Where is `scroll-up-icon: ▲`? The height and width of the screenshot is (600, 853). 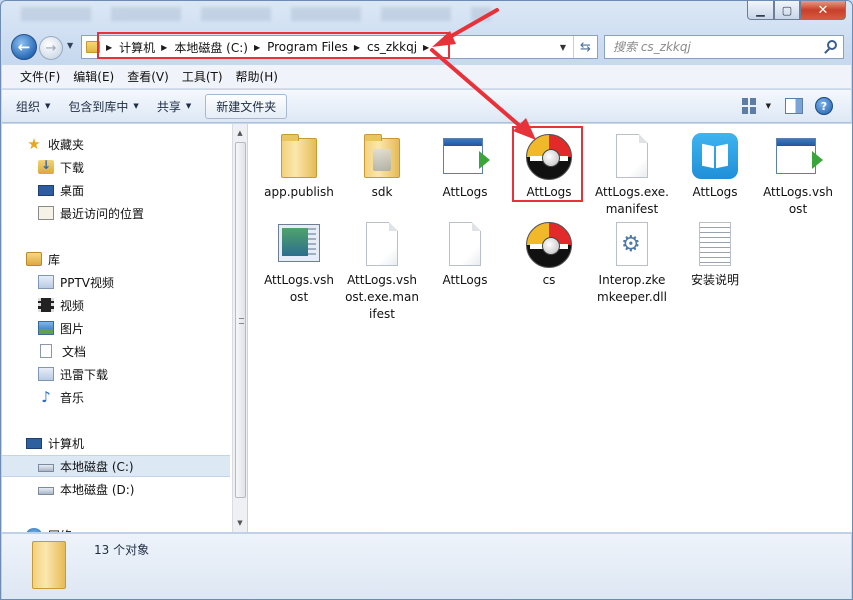
scroll-up-icon: ▲ is located at coordinates (240, 133).